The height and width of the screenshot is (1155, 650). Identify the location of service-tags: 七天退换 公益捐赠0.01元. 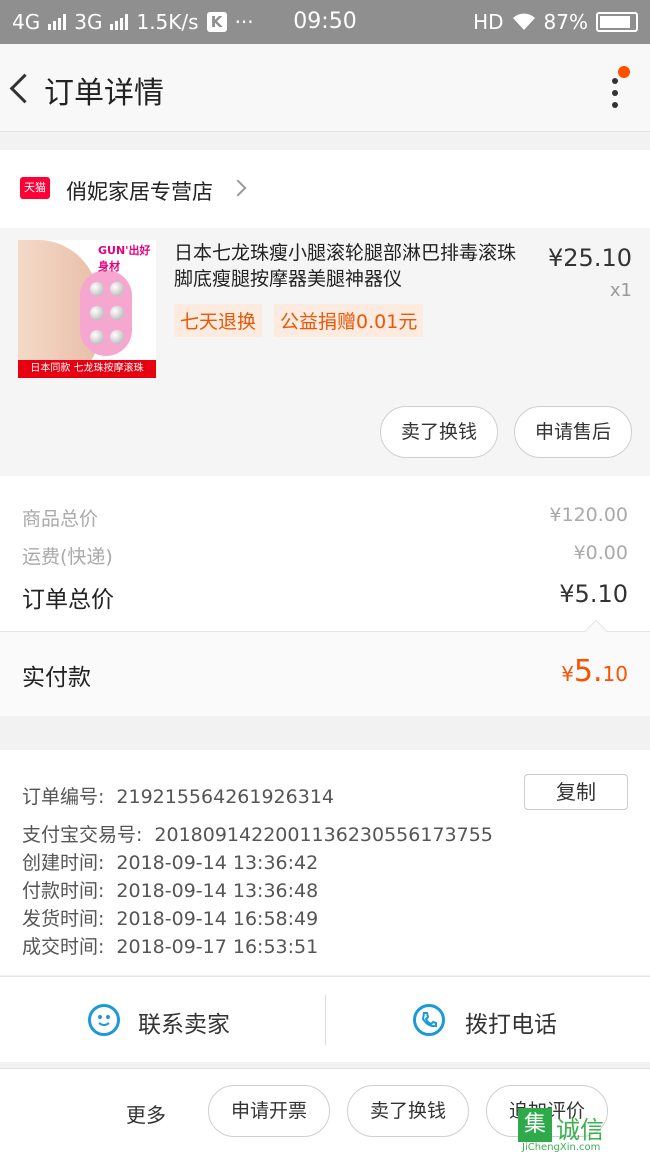
(299, 320).